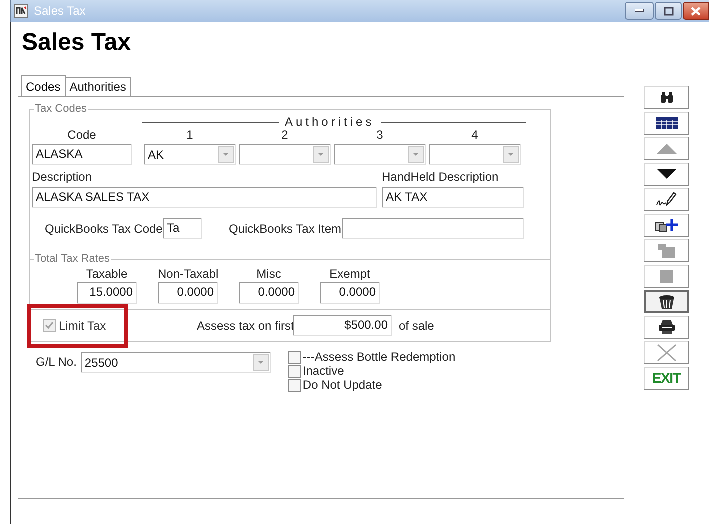  Describe the element at coordinates (190, 135) in the screenshot. I see `column-label: 1` at that location.